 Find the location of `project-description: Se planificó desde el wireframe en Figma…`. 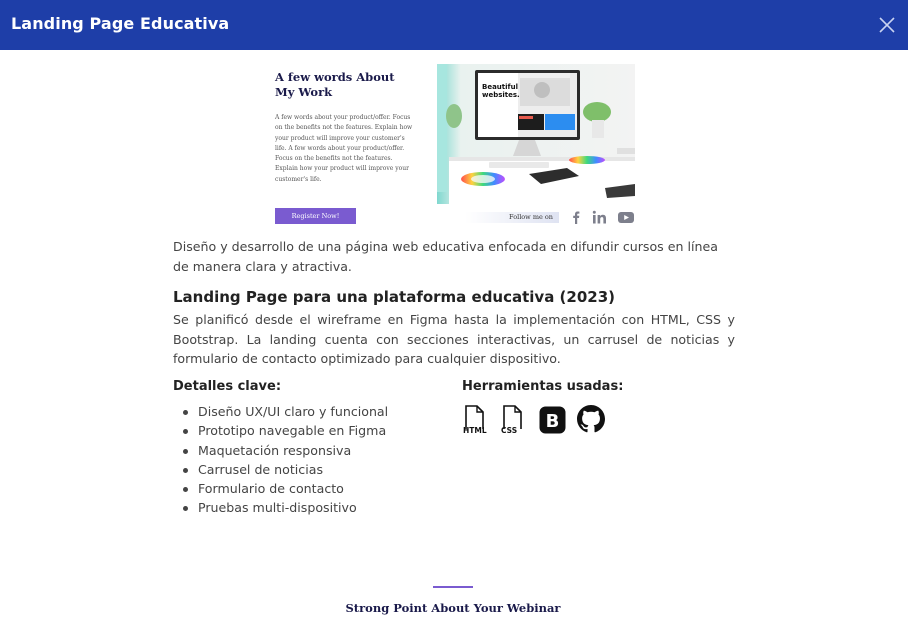

project-description: Se planificó desde el wireframe en Figma… is located at coordinates (454, 339).